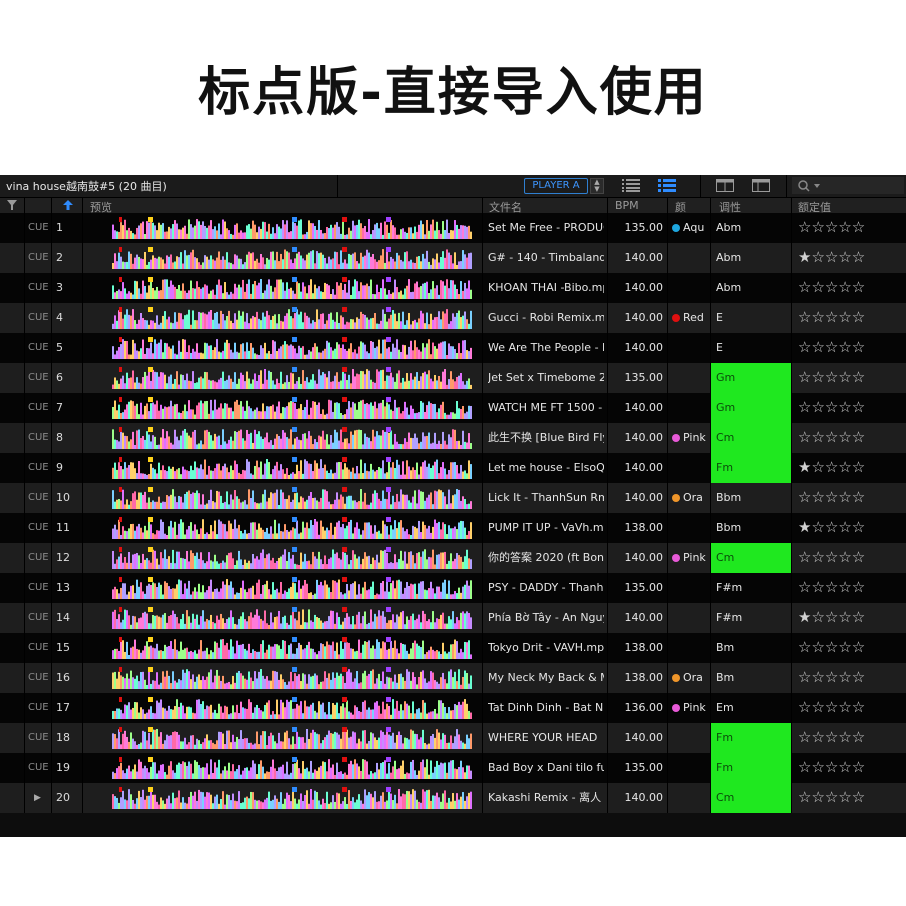 This screenshot has height=906, width=906. Describe the element at coordinates (627, 205) in the screenshot. I see `column-bpm: BPM` at that location.